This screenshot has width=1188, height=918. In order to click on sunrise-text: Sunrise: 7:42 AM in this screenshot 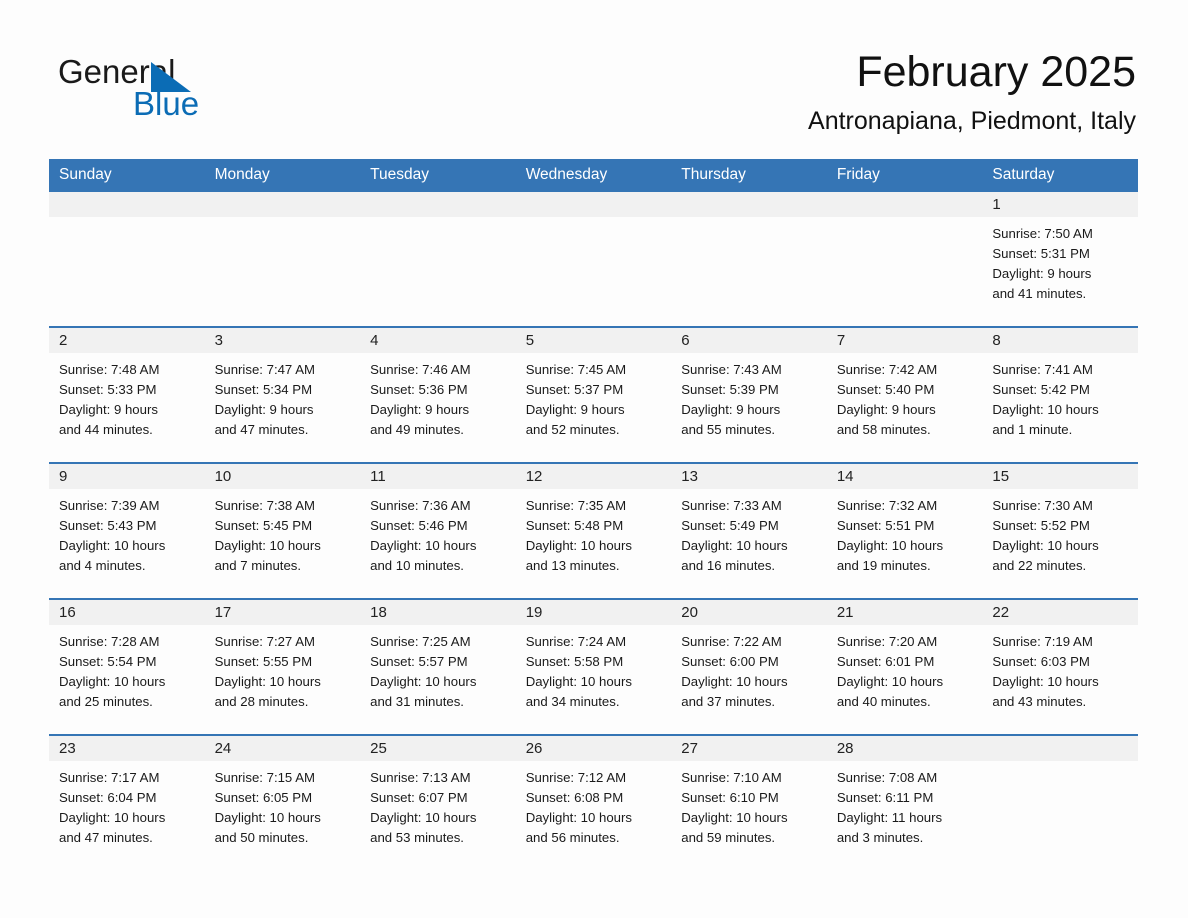, I will do `click(887, 369)`.